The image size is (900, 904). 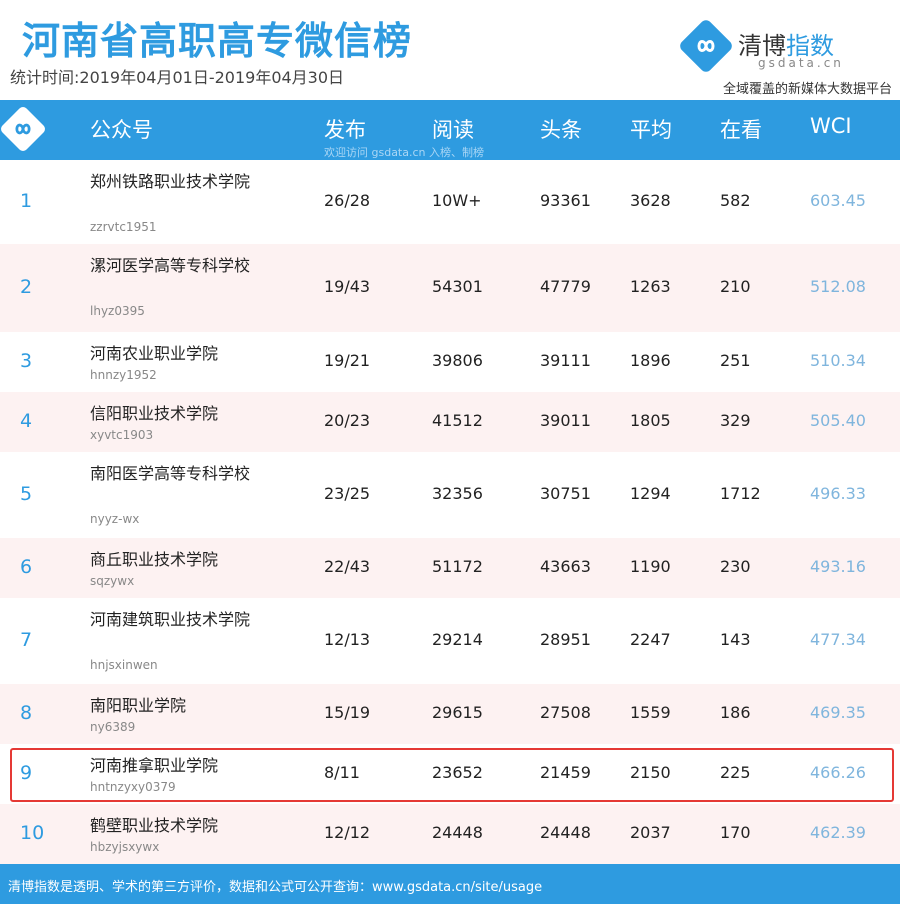 What do you see at coordinates (404, 152) in the screenshot?
I see `watermark-text: 欢迎访问 gsdata.cn 入榜、制榜` at bounding box center [404, 152].